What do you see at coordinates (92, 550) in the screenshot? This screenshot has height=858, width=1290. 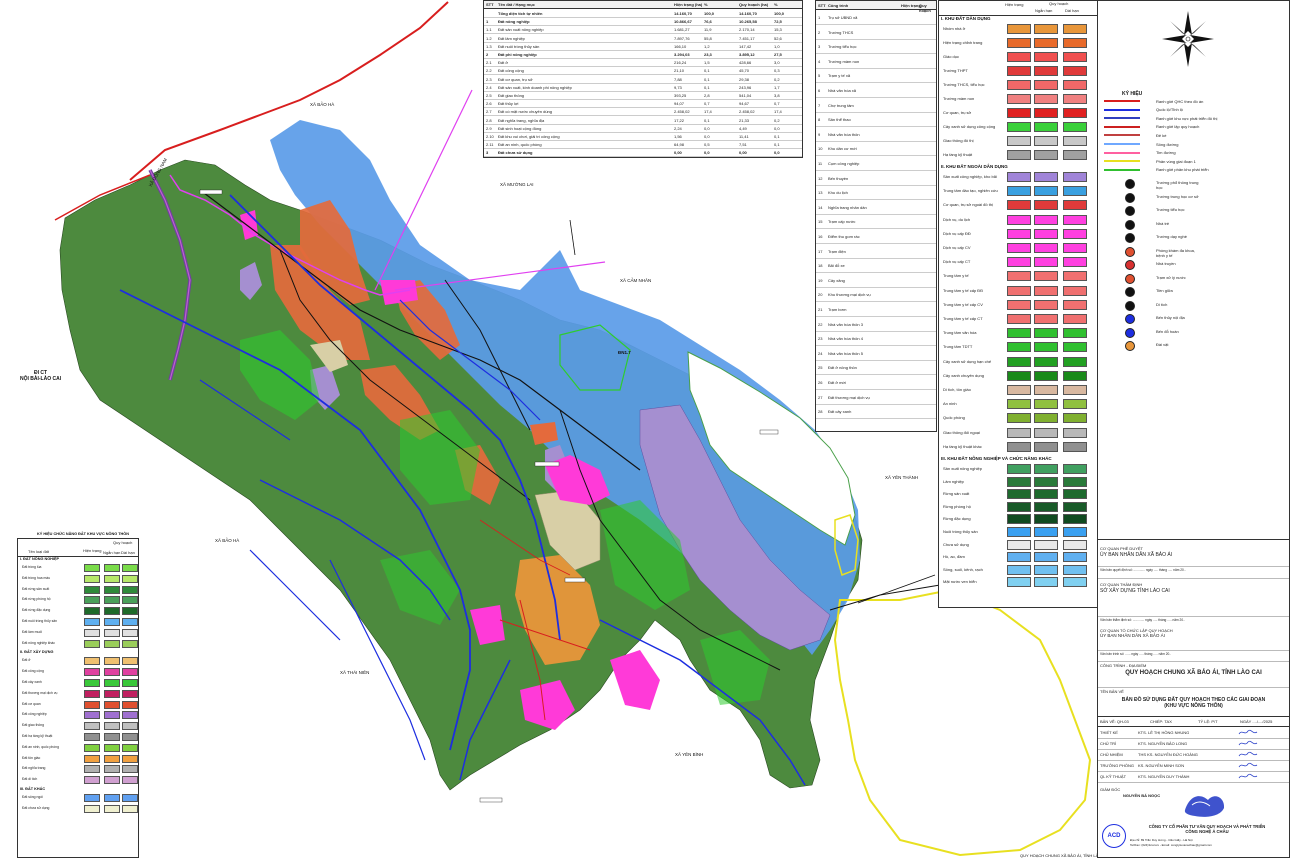 I see `rural-col-current: Hiện trạng` at bounding box center [92, 550].